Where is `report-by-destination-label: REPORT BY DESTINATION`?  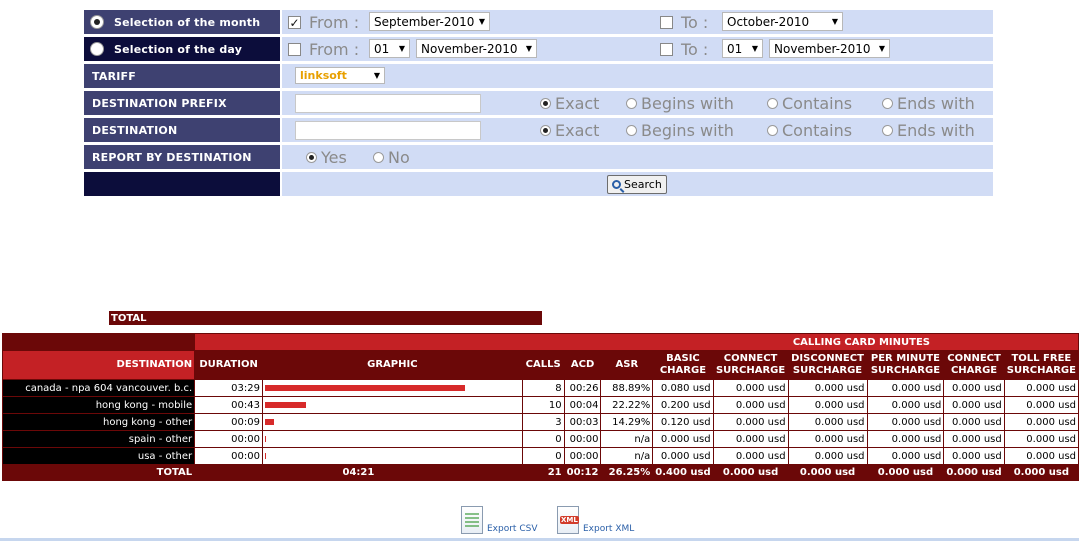
report-by-destination-label: REPORT BY DESTINATION is located at coordinates (182, 157).